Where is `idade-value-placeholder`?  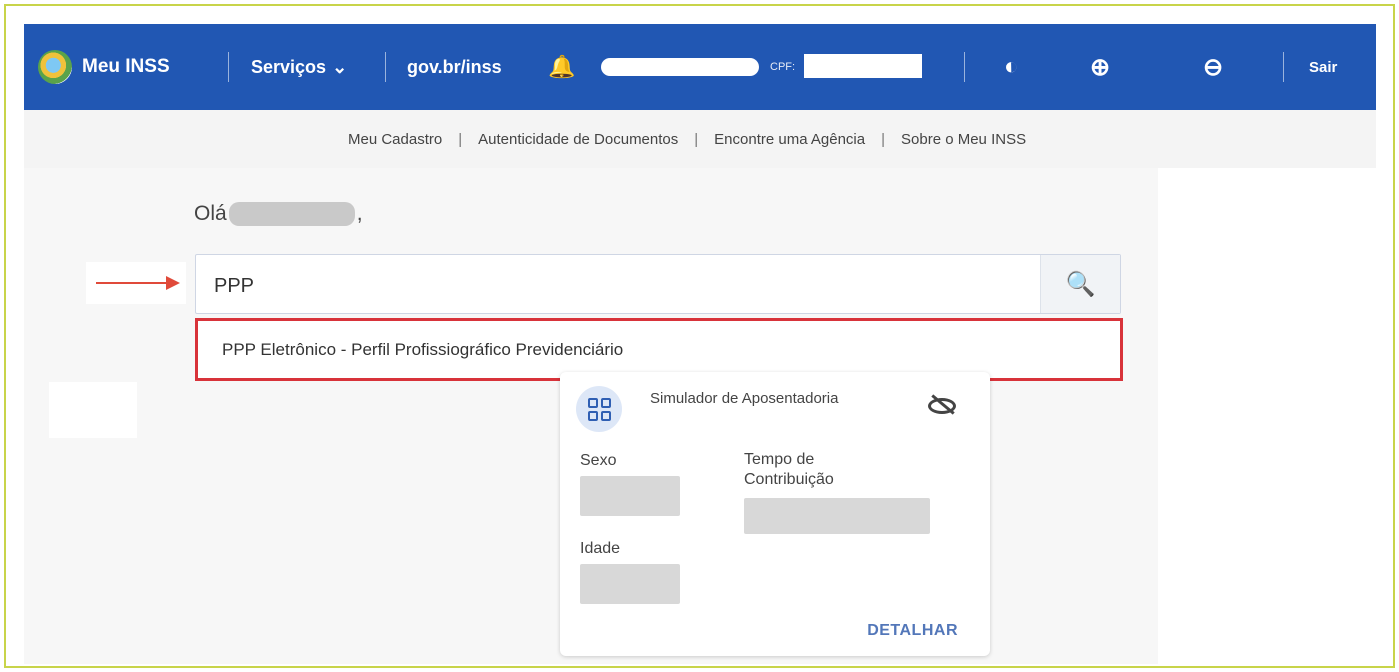 idade-value-placeholder is located at coordinates (630, 584).